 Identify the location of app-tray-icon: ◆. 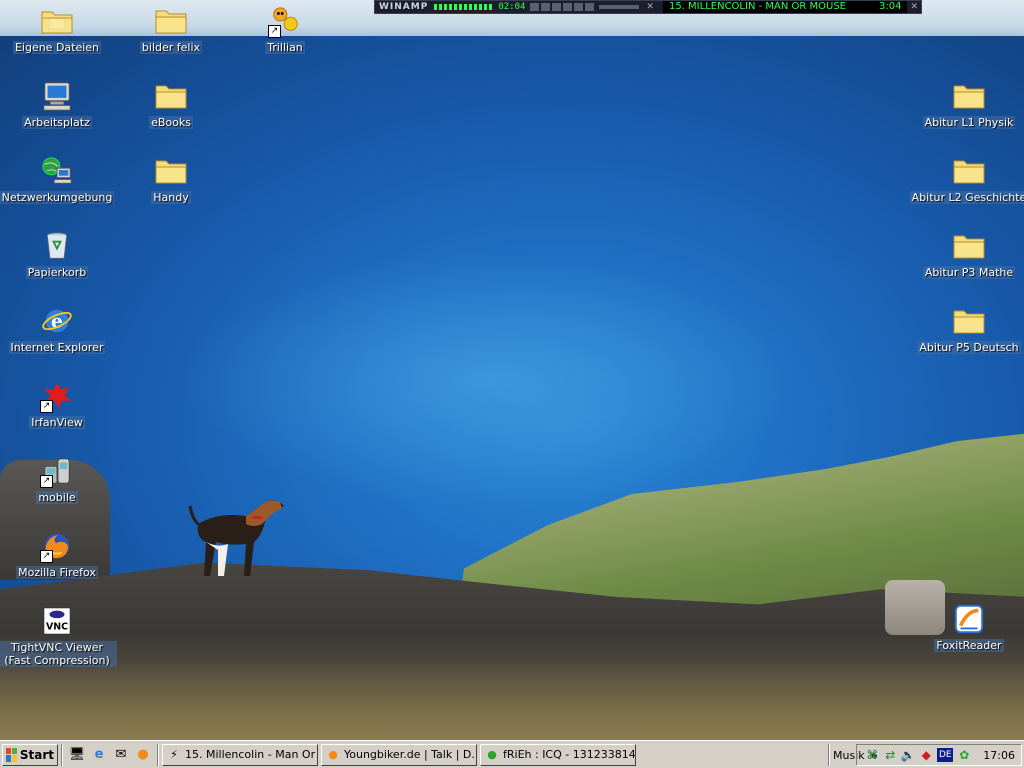
(926, 755).